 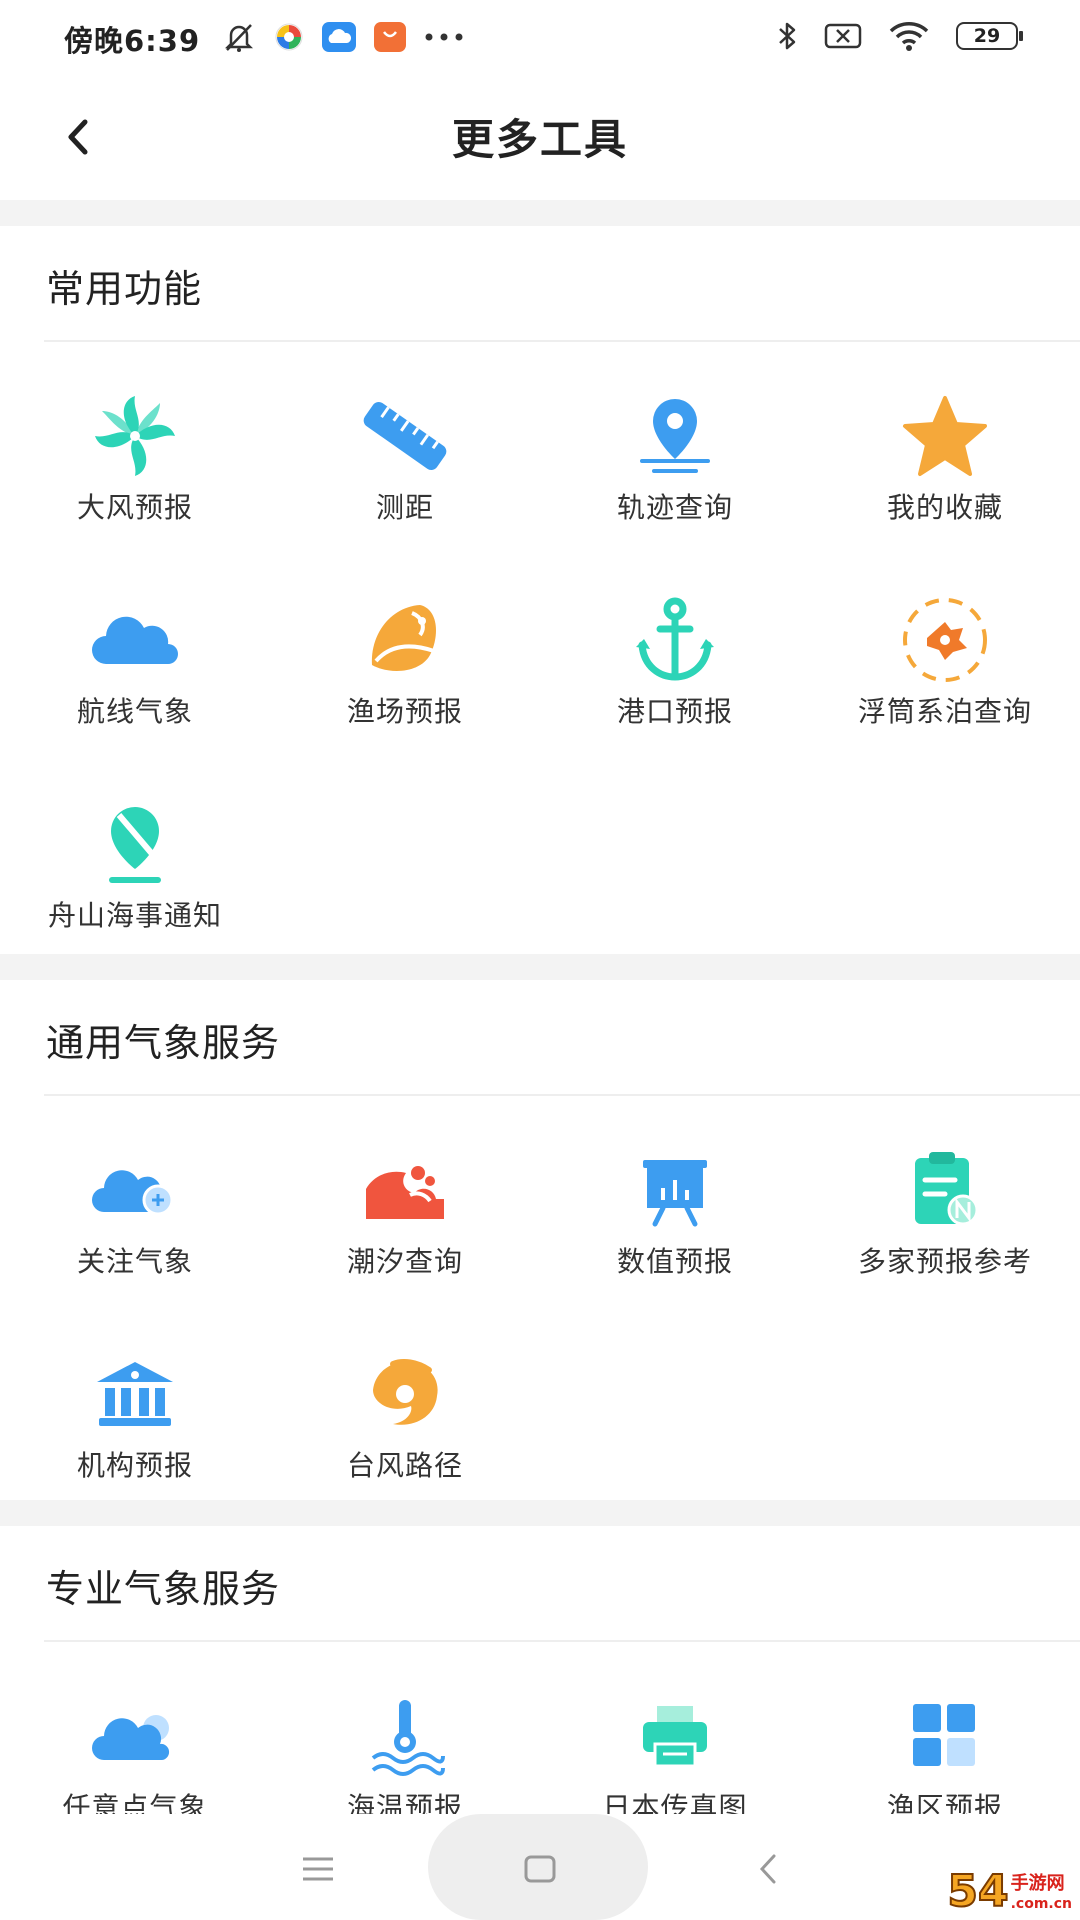 I want to click on nav-menu-button, so click(x=318, y=1869).